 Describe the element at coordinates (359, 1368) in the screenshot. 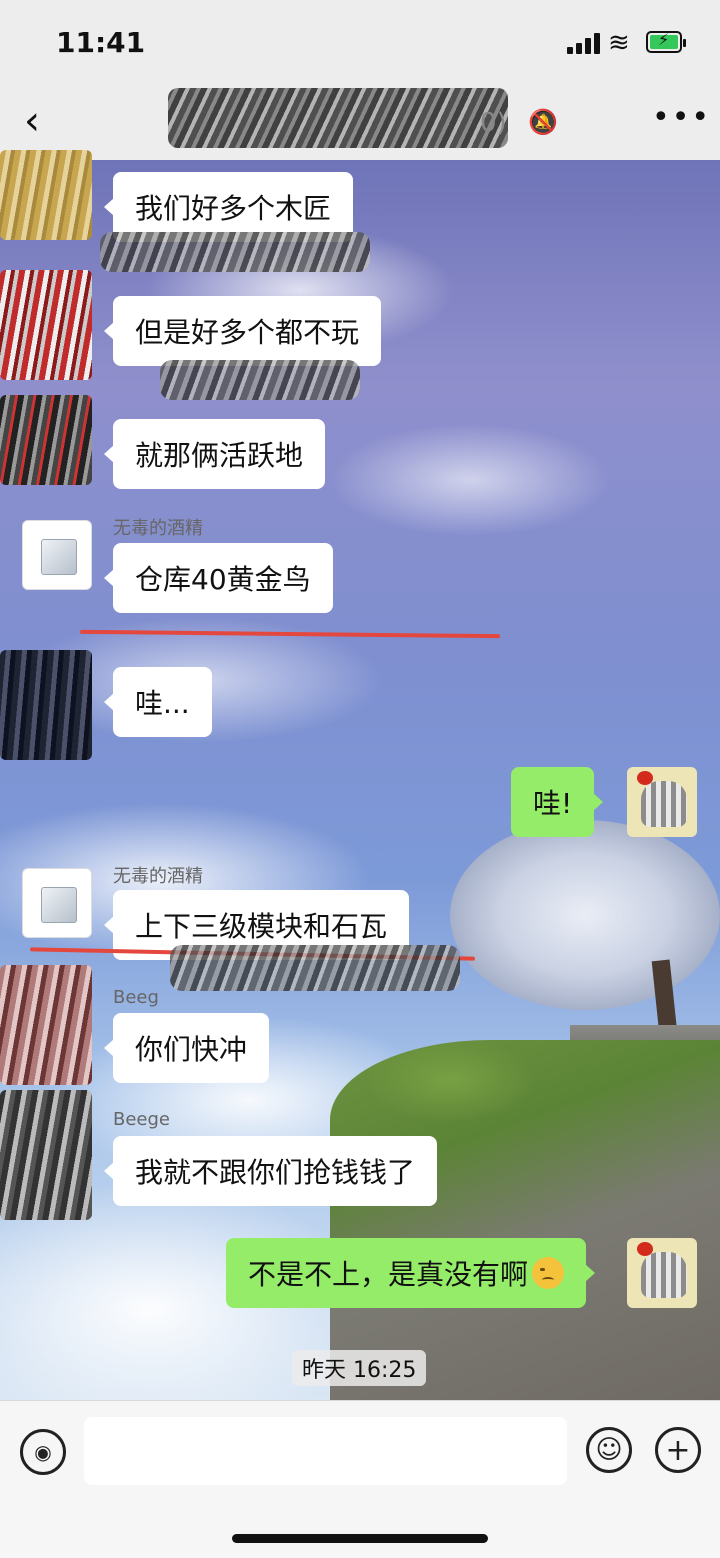

I see `message-timestamp: 昨天 16:25` at that location.